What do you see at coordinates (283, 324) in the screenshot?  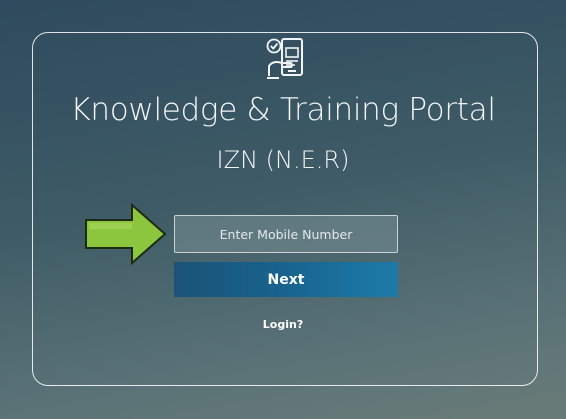 I see `login-link: Login?` at bounding box center [283, 324].